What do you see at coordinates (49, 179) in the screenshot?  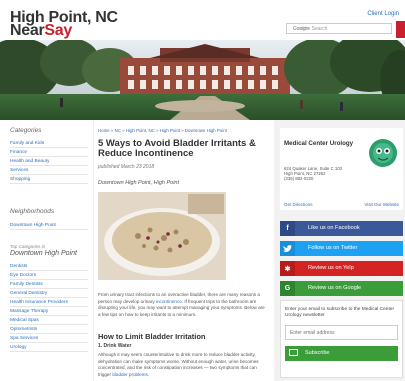 I see `category-item: Shopping` at bounding box center [49, 179].